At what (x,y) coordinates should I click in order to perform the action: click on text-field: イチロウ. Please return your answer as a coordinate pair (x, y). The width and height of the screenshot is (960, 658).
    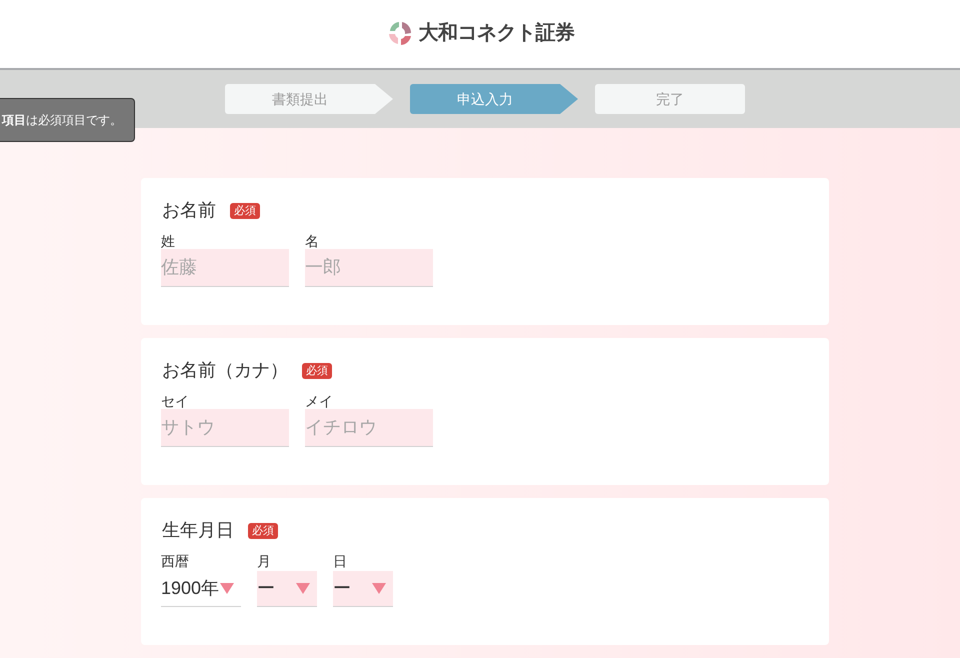
    Looking at the image, I should click on (369, 428).